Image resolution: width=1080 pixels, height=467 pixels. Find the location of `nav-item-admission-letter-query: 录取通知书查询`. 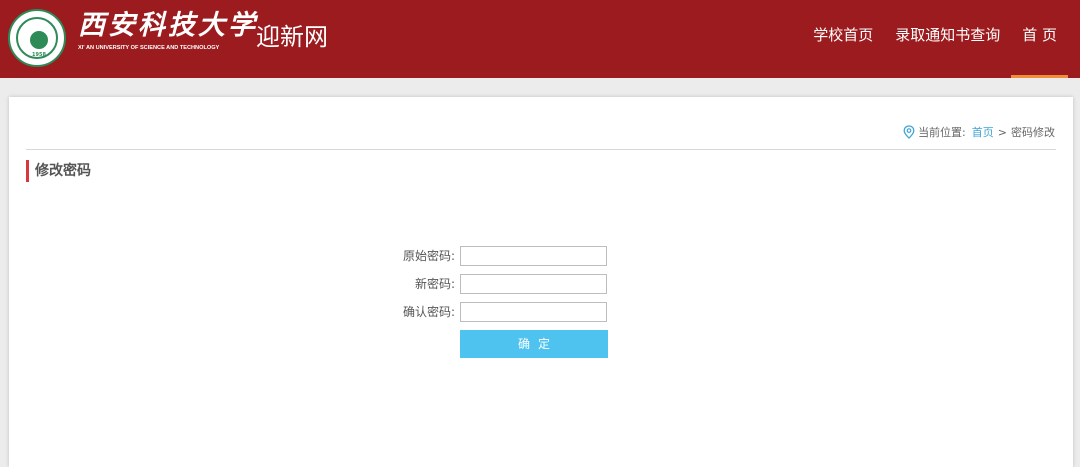

nav-item-admission-letter-query: 录取通知书查询 is located at coordinates (947, 39).